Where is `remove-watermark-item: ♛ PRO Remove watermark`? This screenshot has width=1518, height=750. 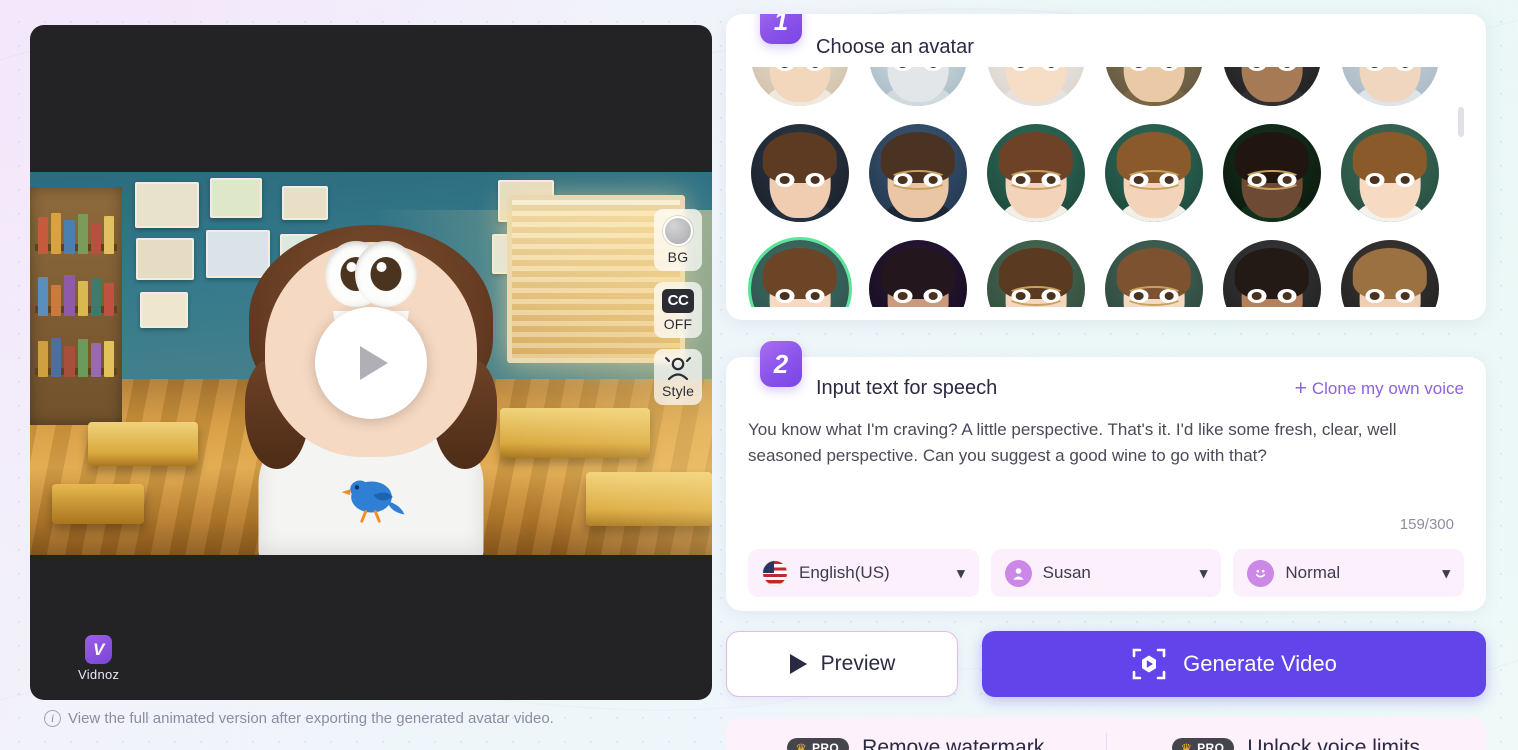 remove-watermark-item: ♛ PRO Remove watermark is located at coordinates (916, 743).